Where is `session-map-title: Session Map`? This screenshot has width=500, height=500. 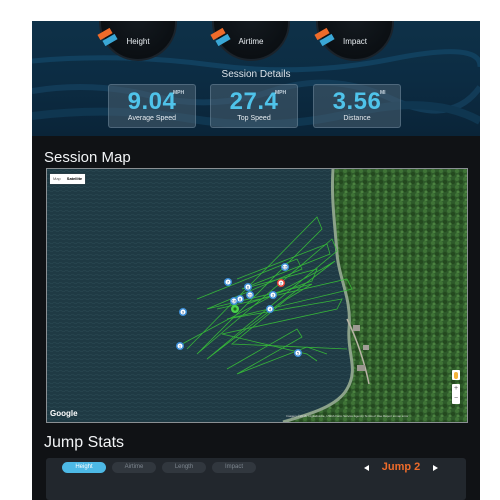 session-map-title: Session Map is located at coordinates (87, 157).